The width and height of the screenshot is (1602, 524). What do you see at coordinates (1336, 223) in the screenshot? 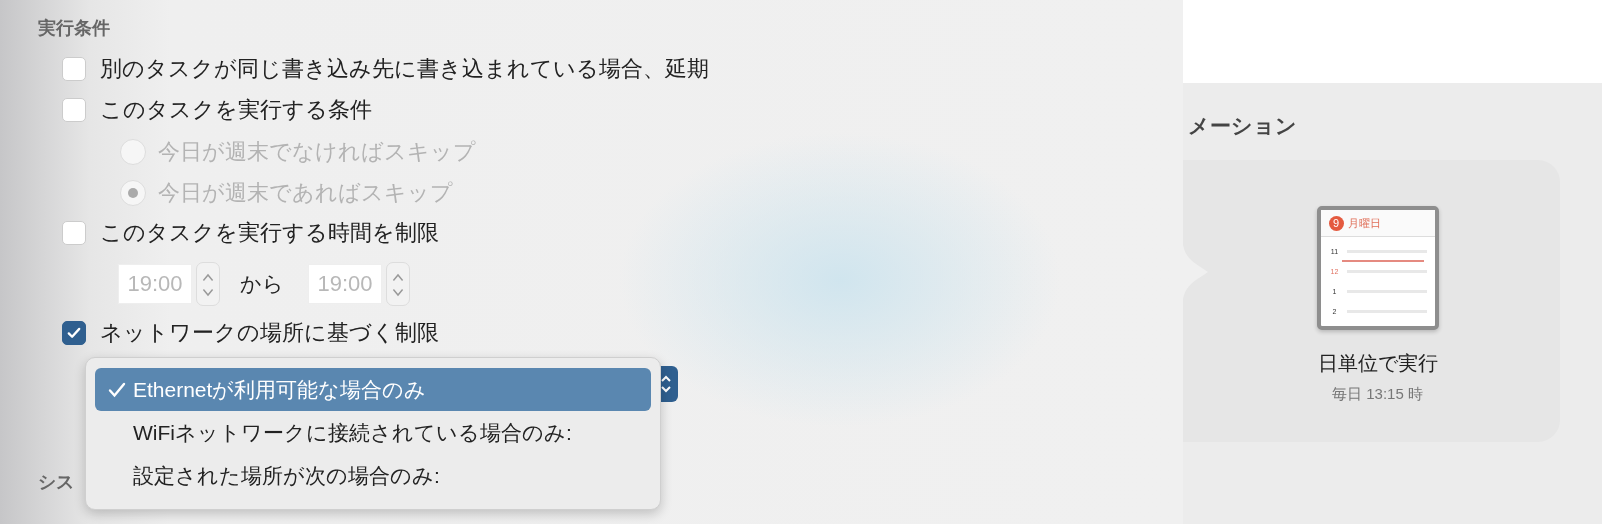
I see `day-number: 9` at bounding box center [1336, 223].